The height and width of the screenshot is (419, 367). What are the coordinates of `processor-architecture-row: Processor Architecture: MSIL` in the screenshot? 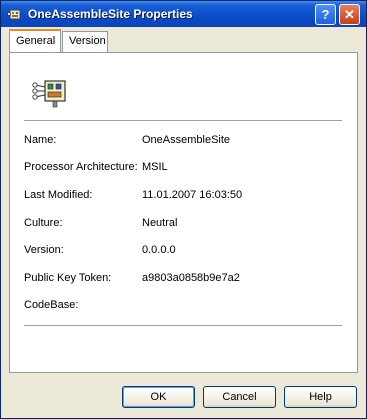 It's located at (184, 168).